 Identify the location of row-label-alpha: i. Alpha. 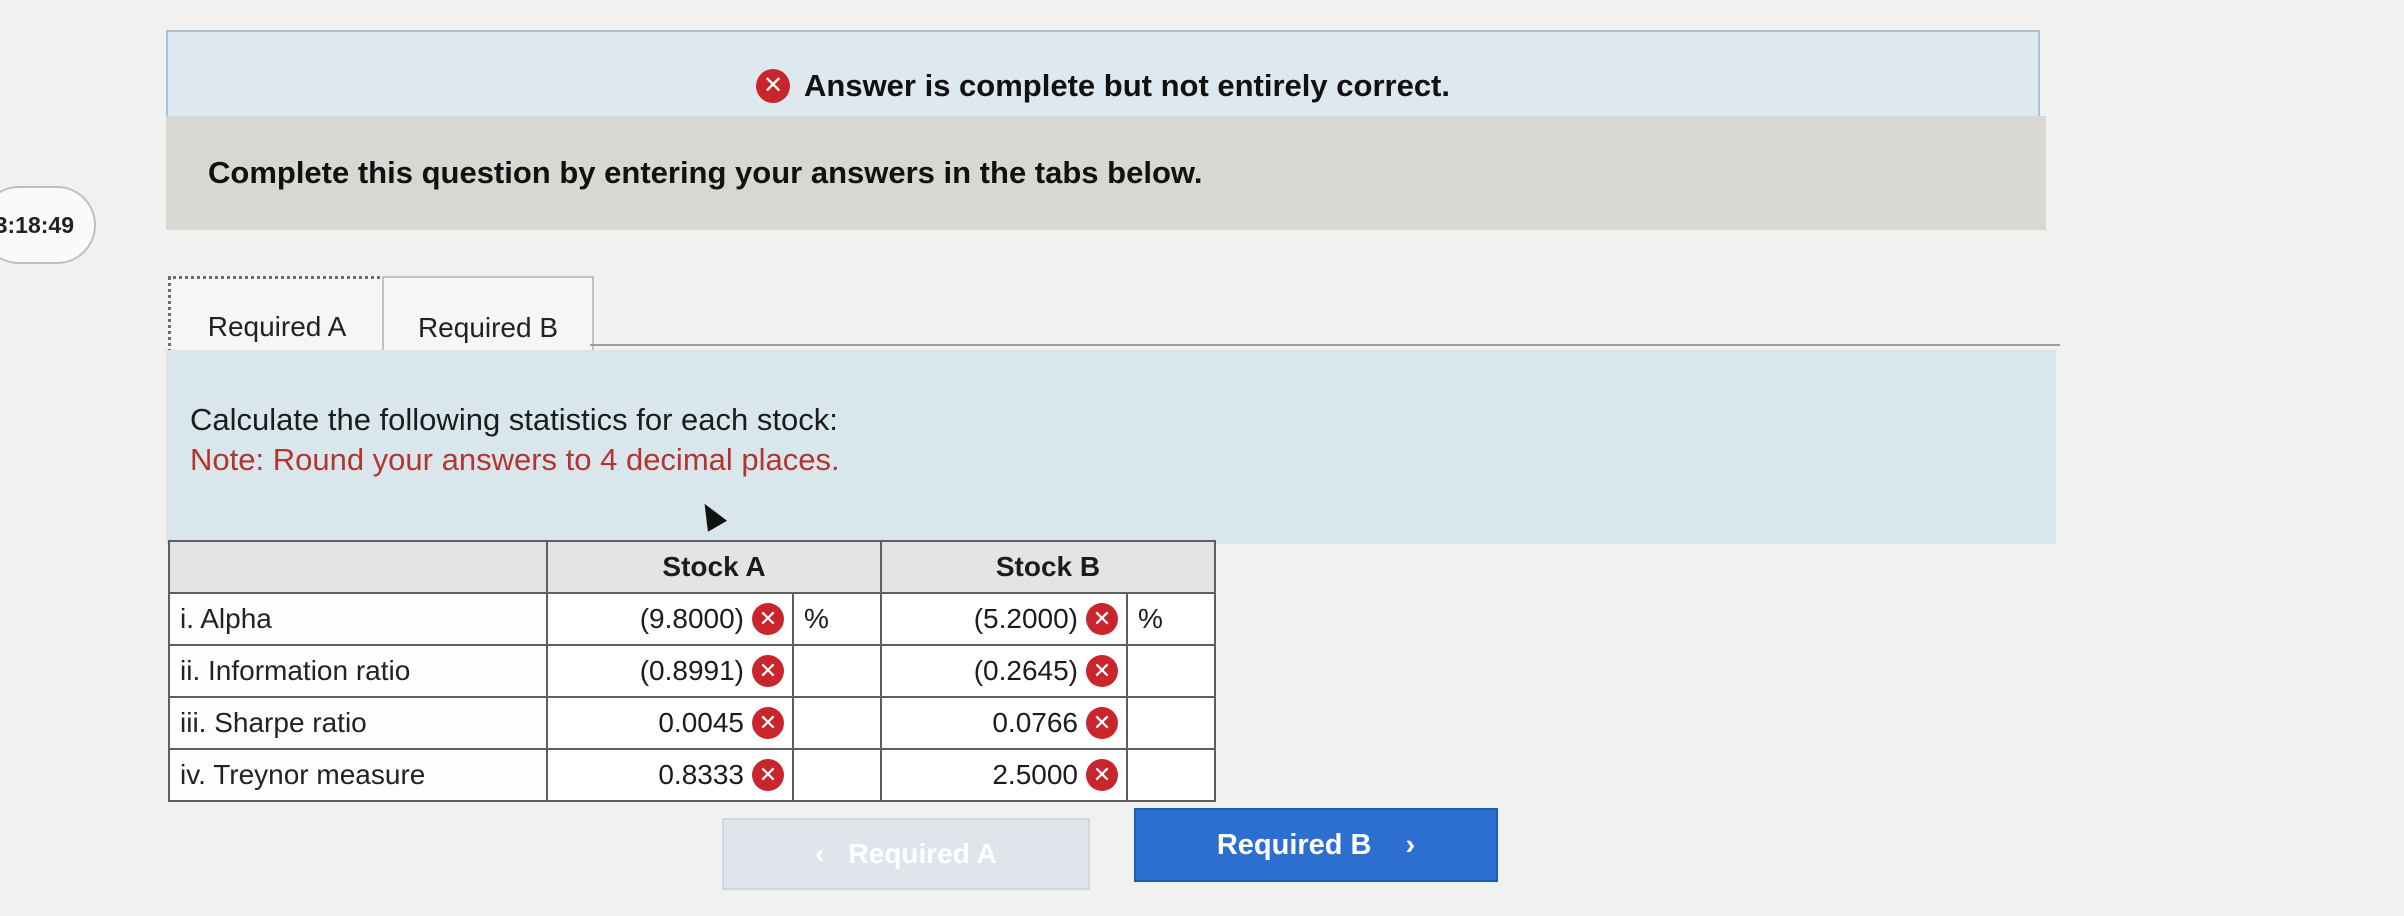
(358, 619).